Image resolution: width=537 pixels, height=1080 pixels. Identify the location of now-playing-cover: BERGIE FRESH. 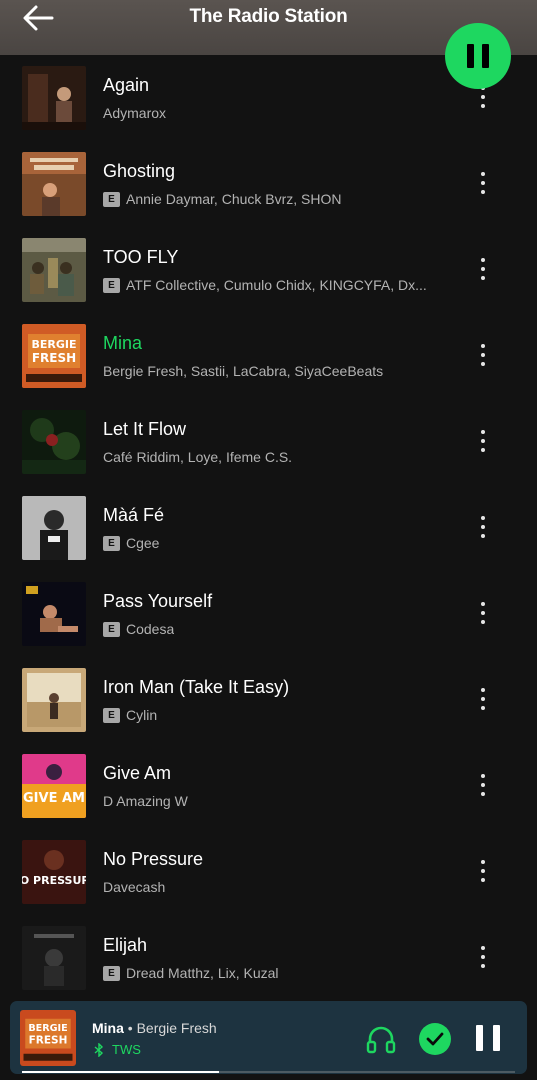
(48, 1038).